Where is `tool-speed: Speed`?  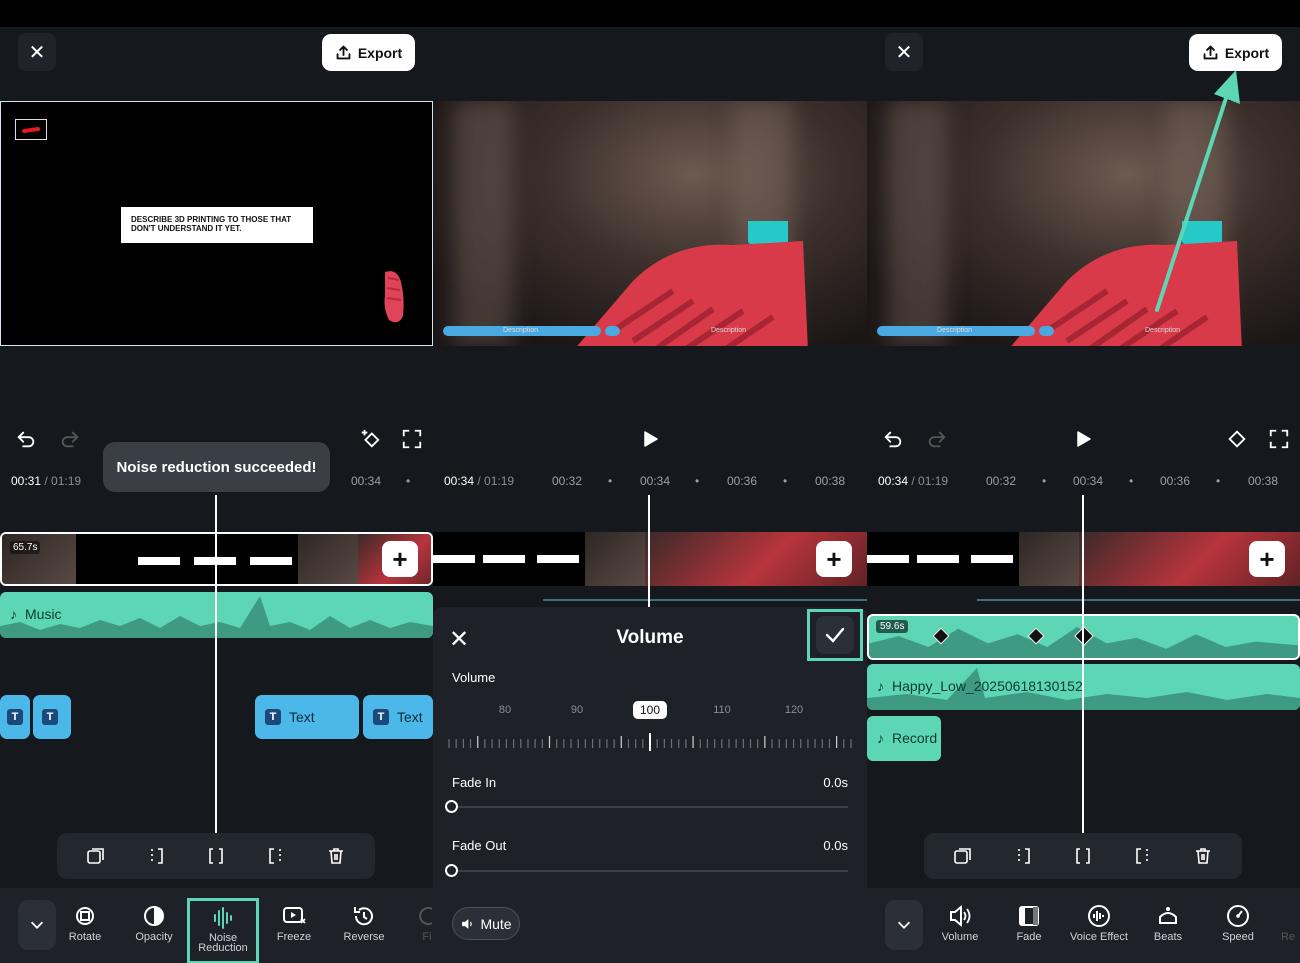
tool-speed: Speed is located at coordinates (1238, 922).